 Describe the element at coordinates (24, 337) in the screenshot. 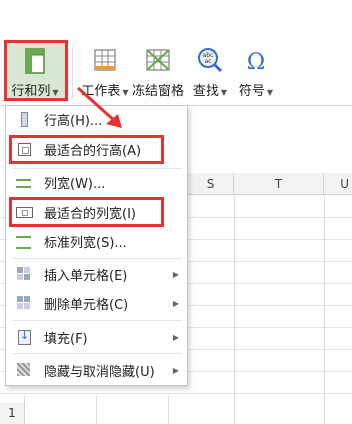

I see `fill-icon` at that location.